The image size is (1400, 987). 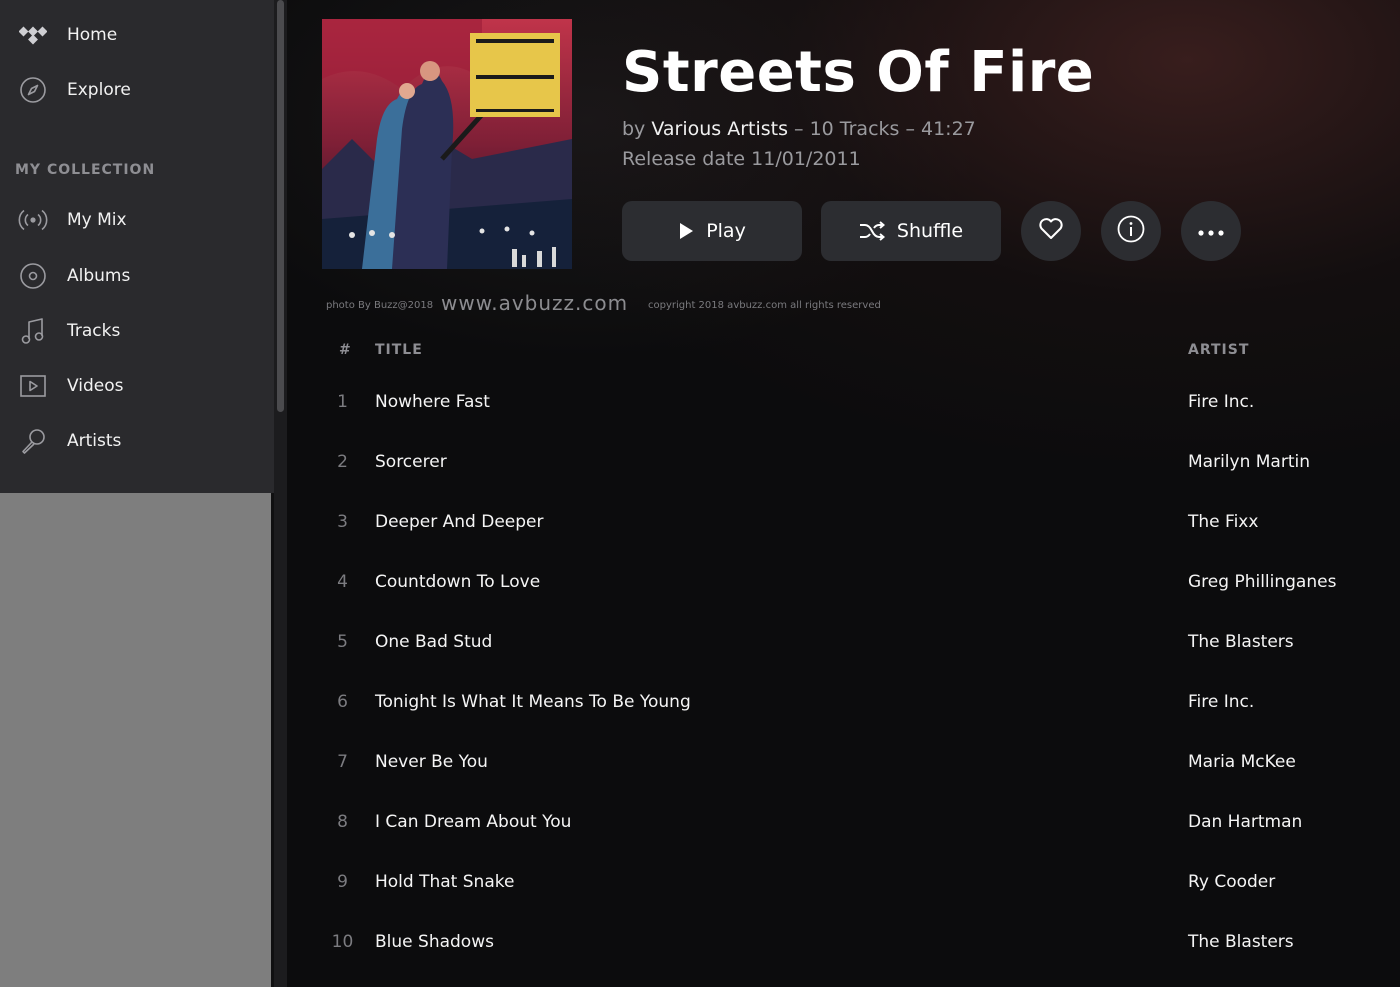 What do you see at coordinates (380, 305) in the screenshot?
I see `photo-credit: photo By Buzz@2018` at bounding box center [380, 305].